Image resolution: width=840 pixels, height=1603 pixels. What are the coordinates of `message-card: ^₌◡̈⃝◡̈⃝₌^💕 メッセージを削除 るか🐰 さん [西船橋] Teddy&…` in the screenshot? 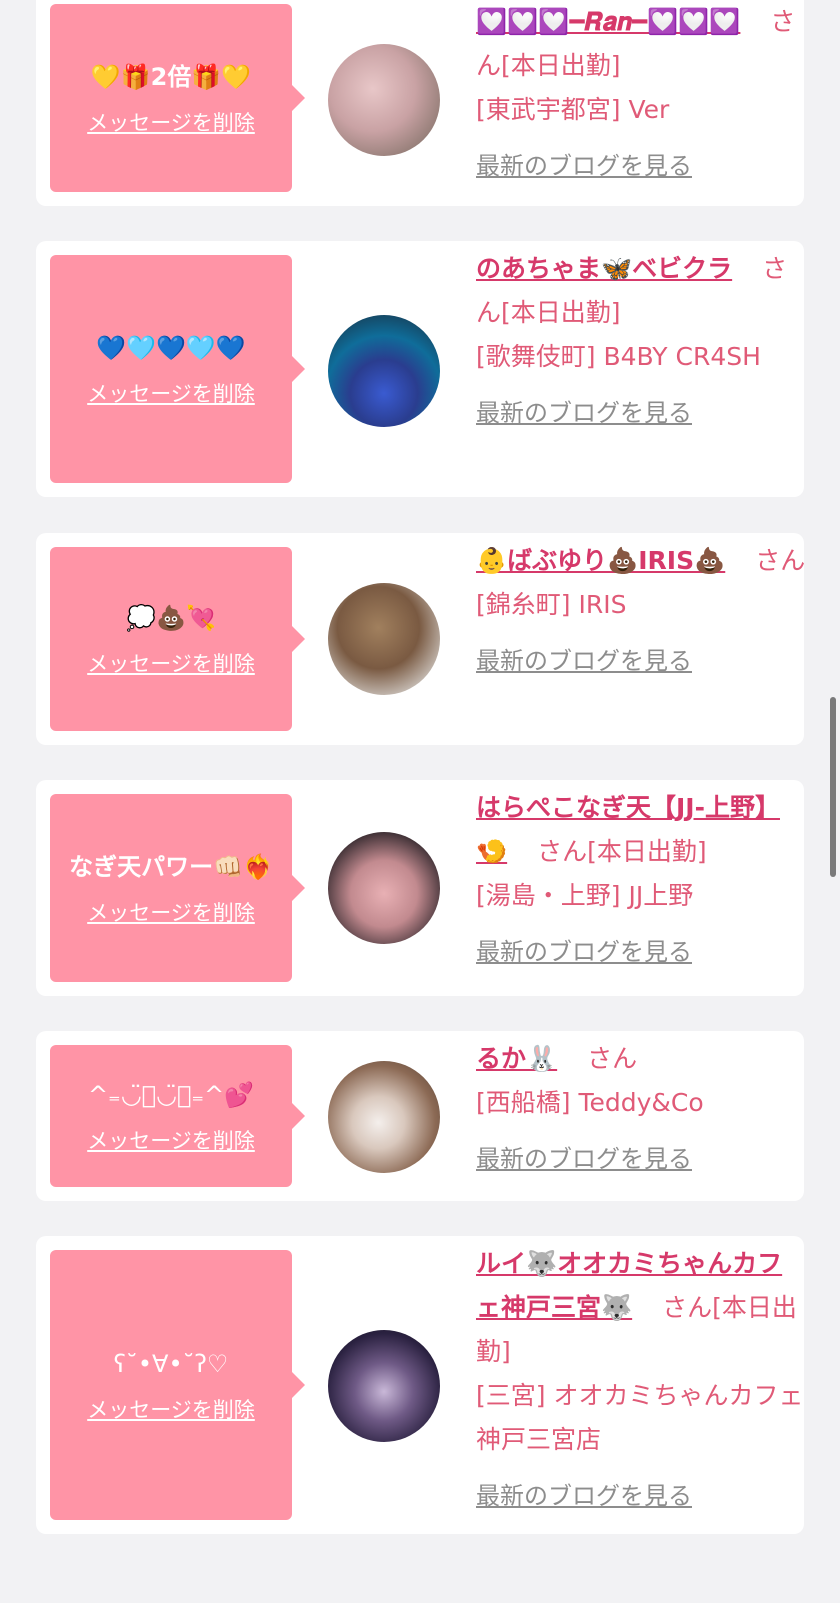 It's located at (420, 1116).